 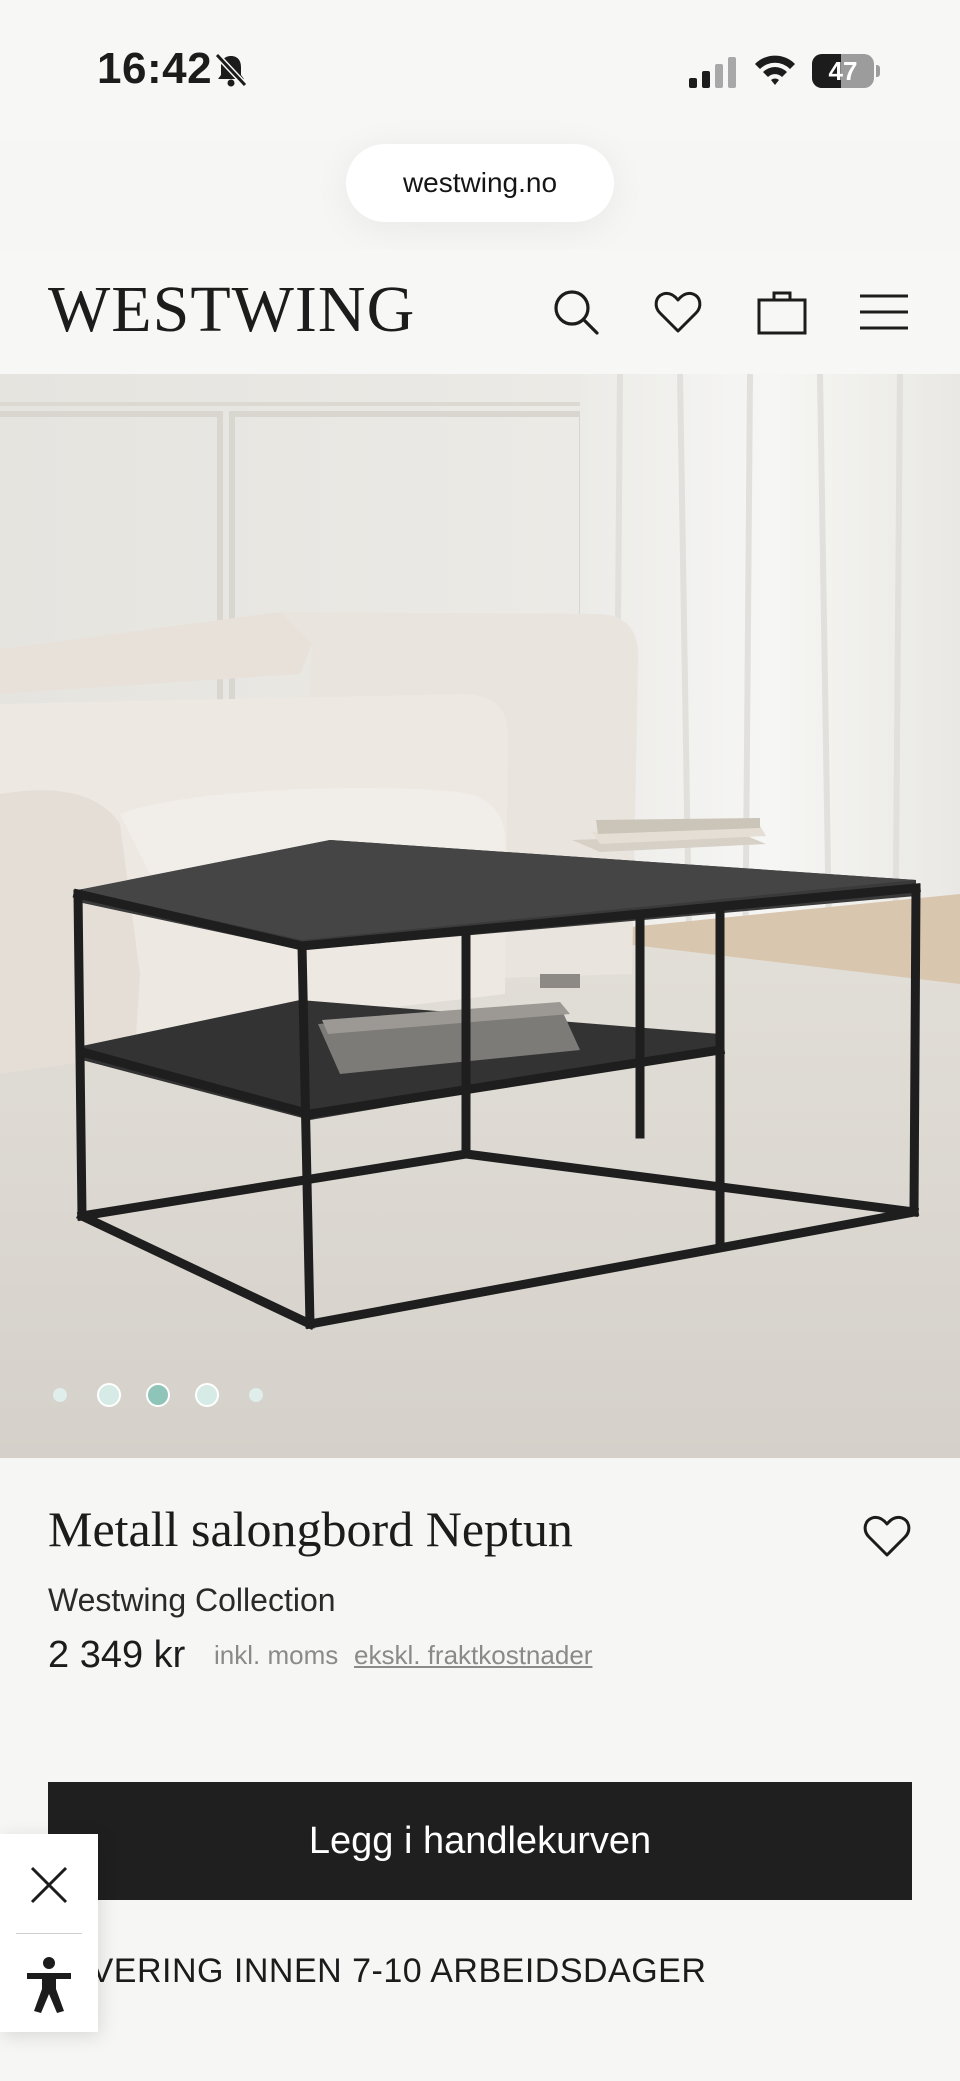 What do you see at coordinates (310, 1529) in the screenshot?
I see `product-title: Metall salongbord Neptun` at bounding box center [310, 1529].